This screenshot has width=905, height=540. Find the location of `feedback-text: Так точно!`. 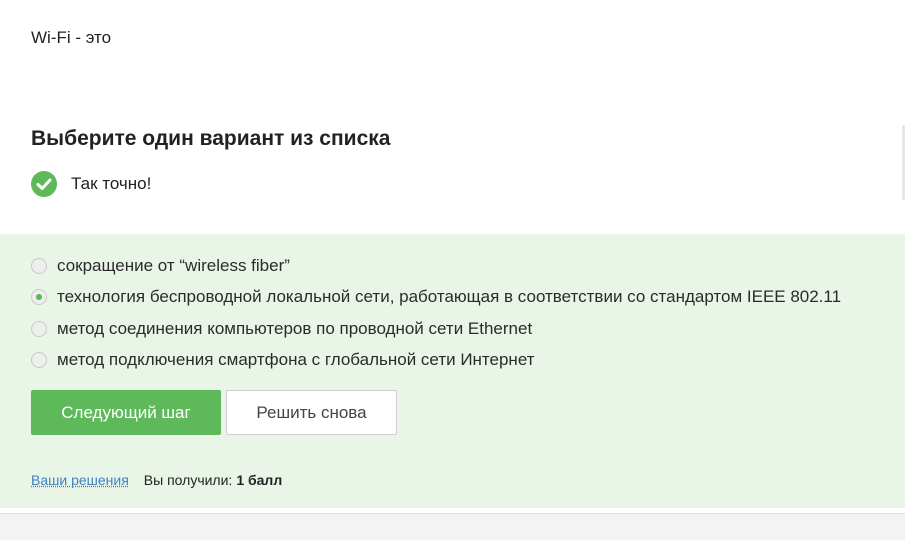

feedback-text: Так точно! is located at coordinates (111, 183).